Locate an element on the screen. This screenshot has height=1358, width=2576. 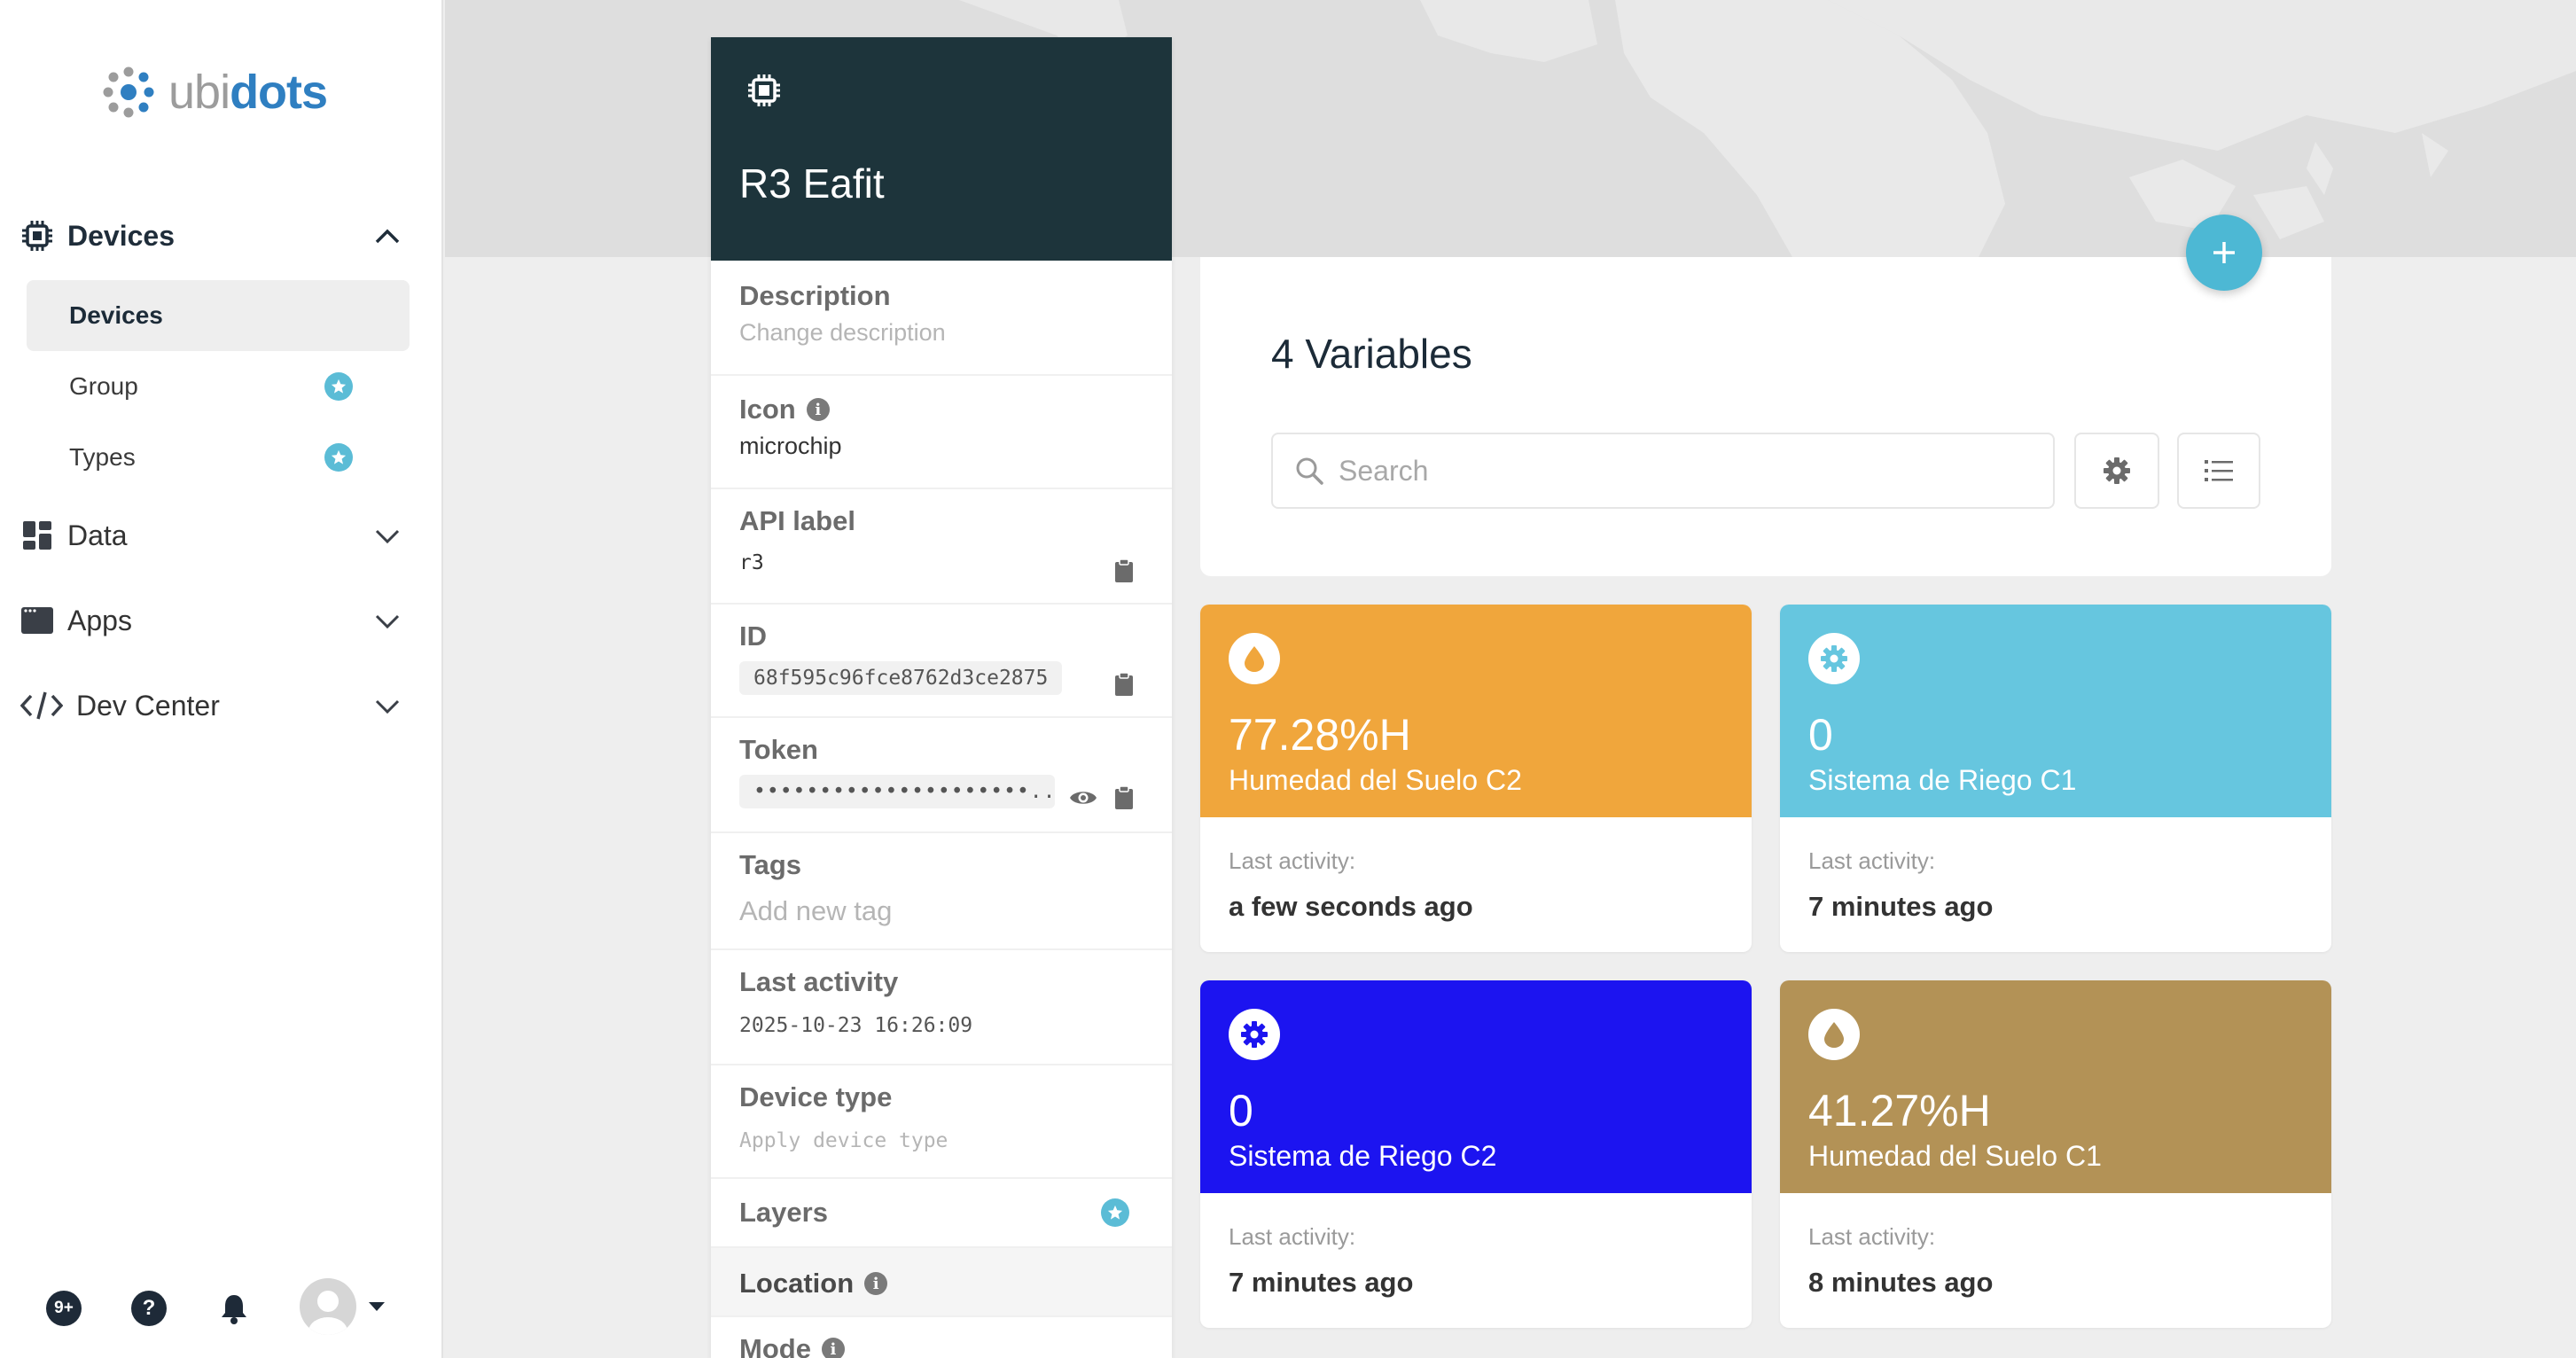
nav-section-label: Devices is located at coordinates (121, 236).